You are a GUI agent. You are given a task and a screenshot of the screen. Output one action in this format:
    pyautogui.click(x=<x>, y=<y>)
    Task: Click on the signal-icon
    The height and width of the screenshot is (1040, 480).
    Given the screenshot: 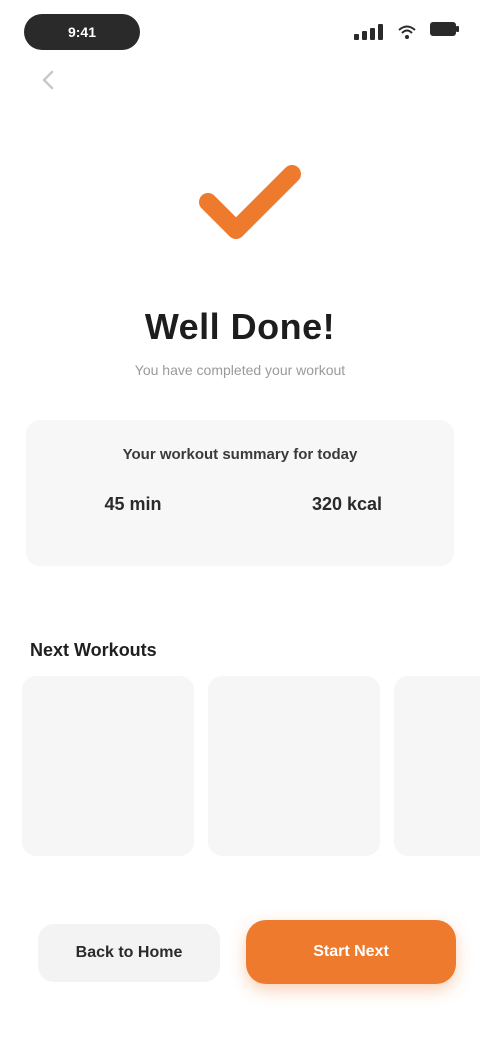 What is the action you would take?
    pyautogui.click(x=368, y=32)
    